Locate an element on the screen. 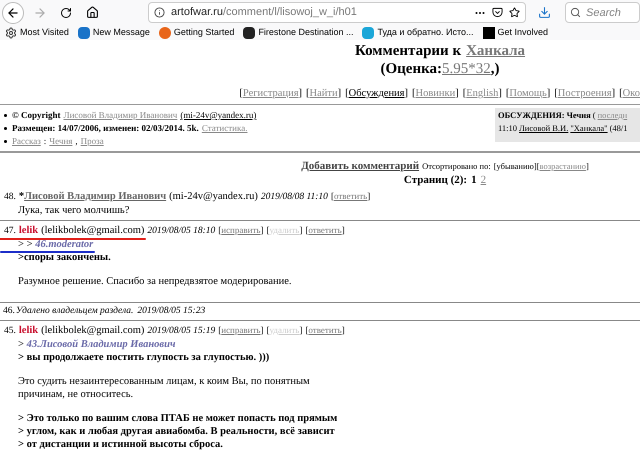 Image resolution: width=640 pixels, height=454 pixels. nav-link: Помощь is located at coordinates (528, 94).